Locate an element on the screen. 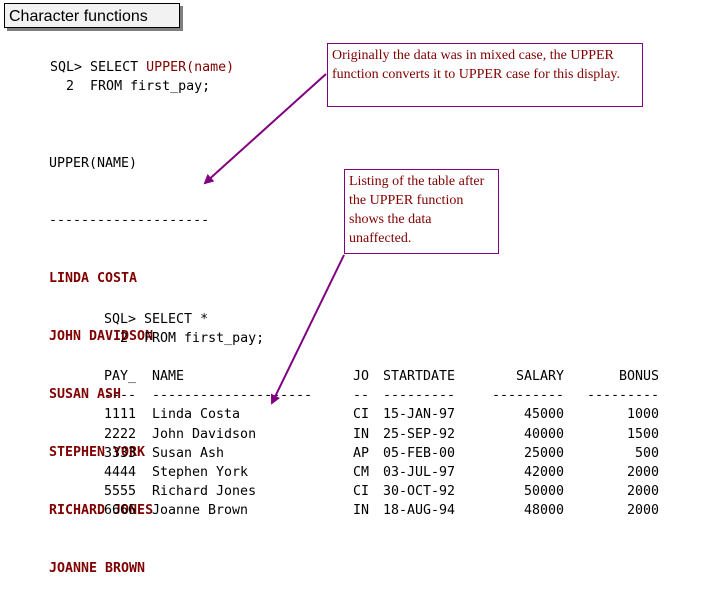 The width and height of the screenshot is (720, 597). arrow-to-table-names is located at coordinates (308, 329).